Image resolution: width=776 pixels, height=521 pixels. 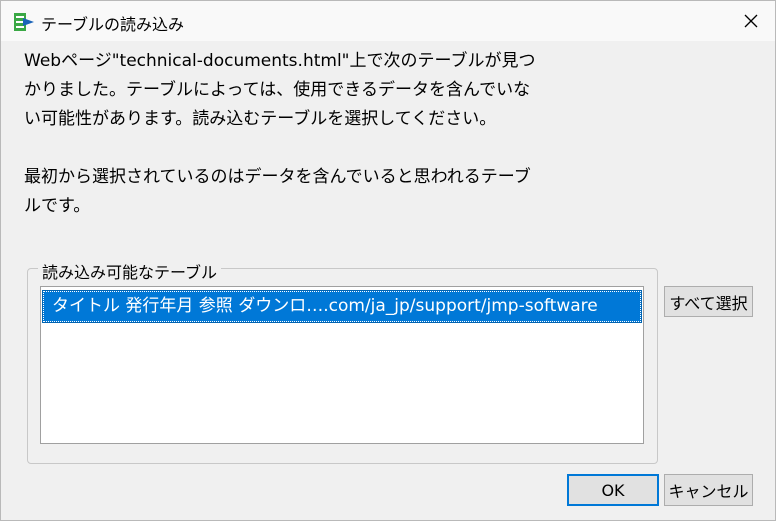 I want to click on message-line: かりました。テーブルによっては、使用できるデータを含んでいな, so click(x=277, y=90).